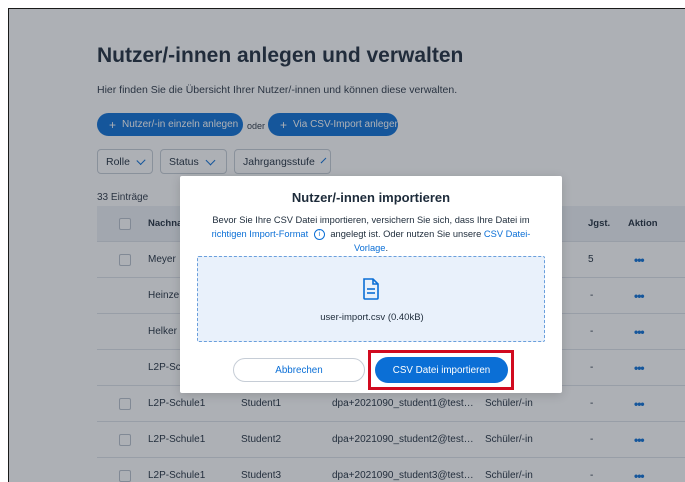  What do you see at coordinates (319, 234) in the screenshot?
I see `info-icon: i` at bounding box center [319, 234].